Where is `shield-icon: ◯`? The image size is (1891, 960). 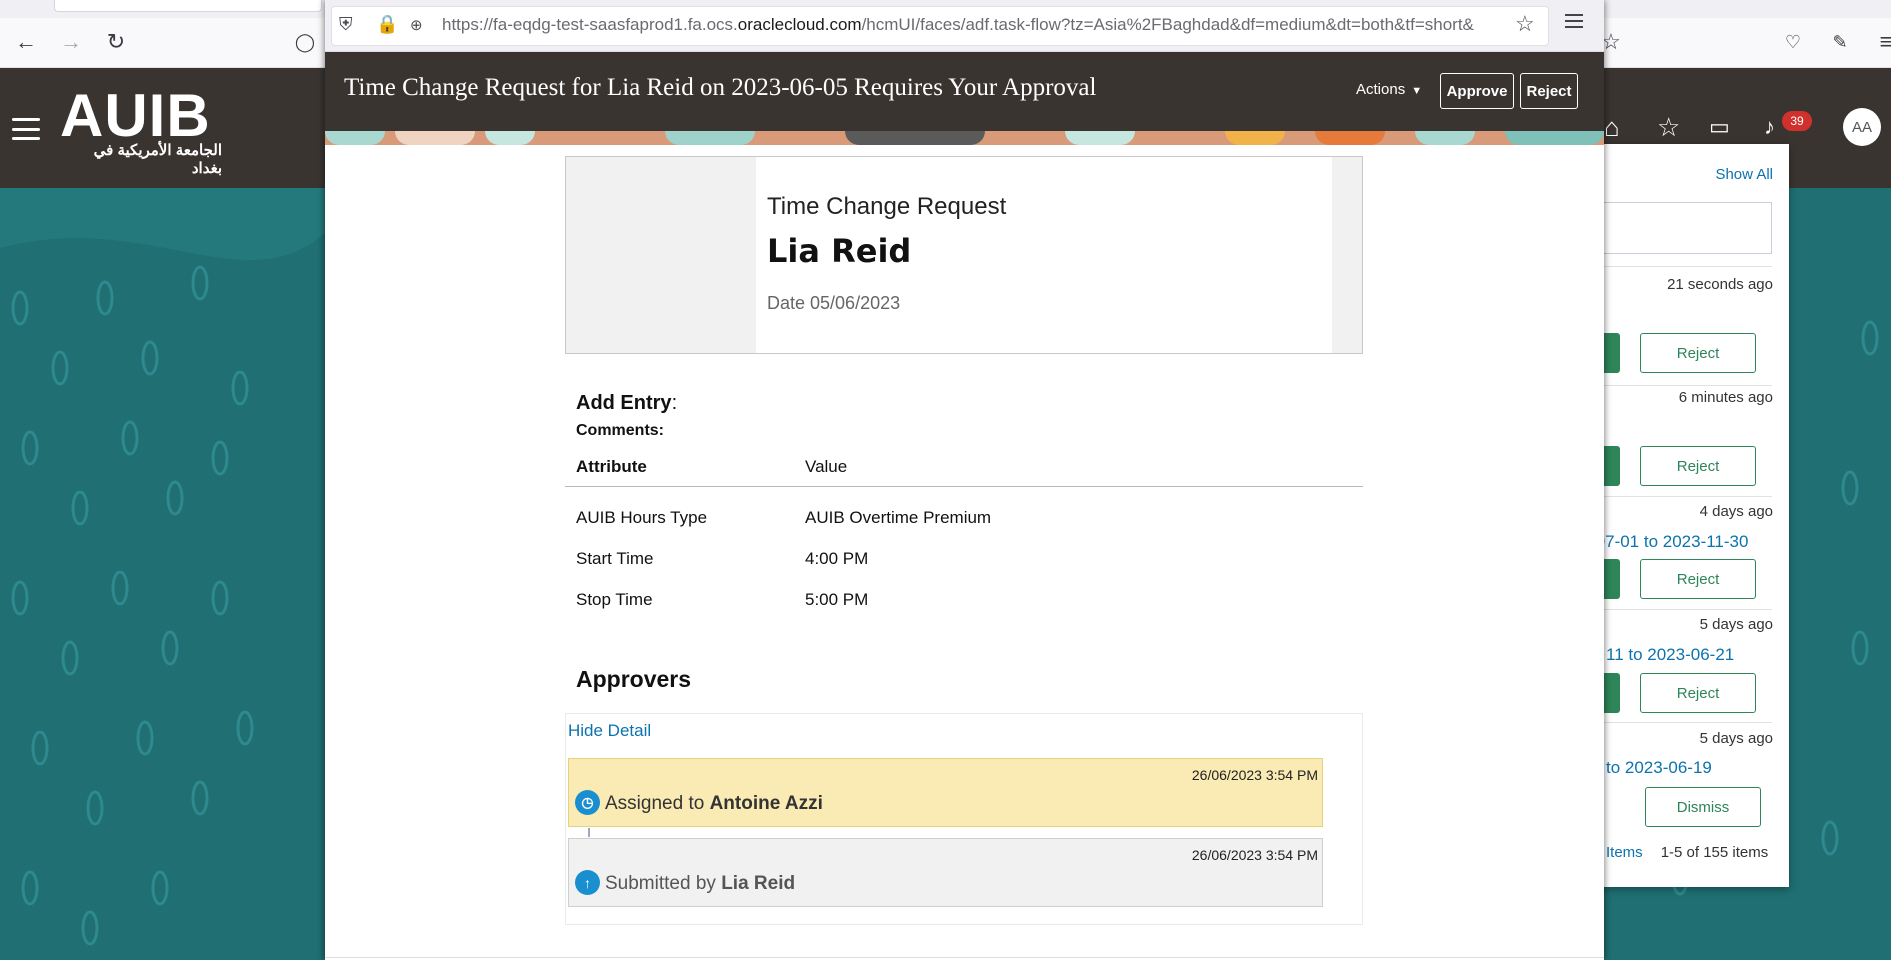 shield-icon: ◯ is located at coordinates (305, 42).